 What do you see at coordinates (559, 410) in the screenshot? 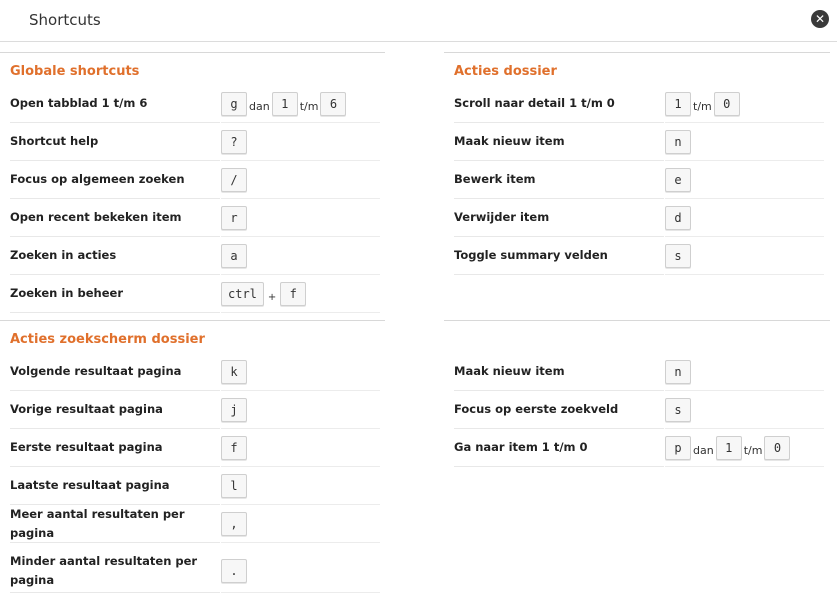
I see `shortcut-label: Focus op eerste zoekveld` at bounding box center [559, 410].